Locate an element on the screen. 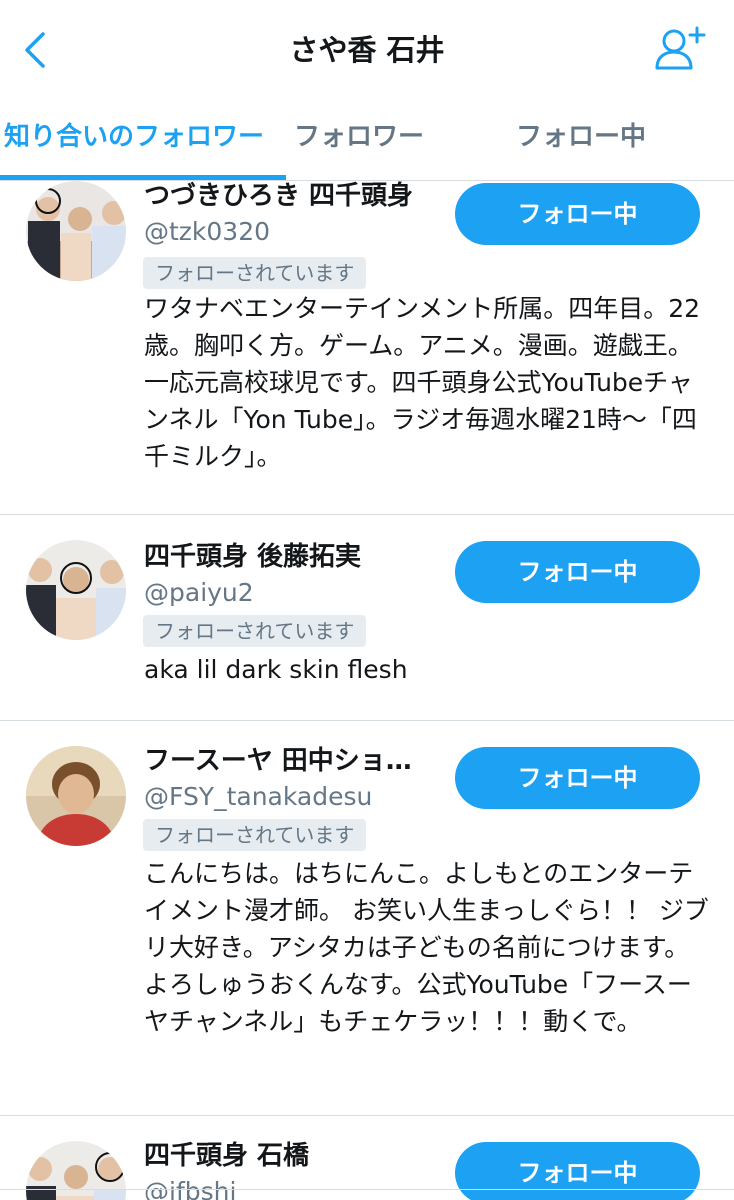  add-user-icon is located at coordinates (680, 48).